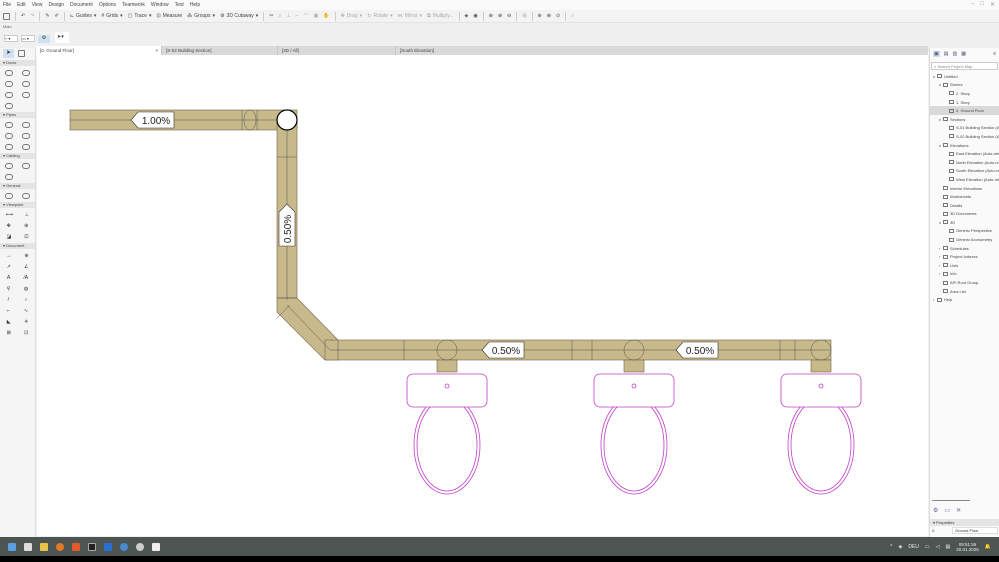 This screenshot has height=562, width=999. Describe the element at coordinates (379, 16) in the screenshot. I see `rotate-button: ↻ Rotate ▾` at that location.